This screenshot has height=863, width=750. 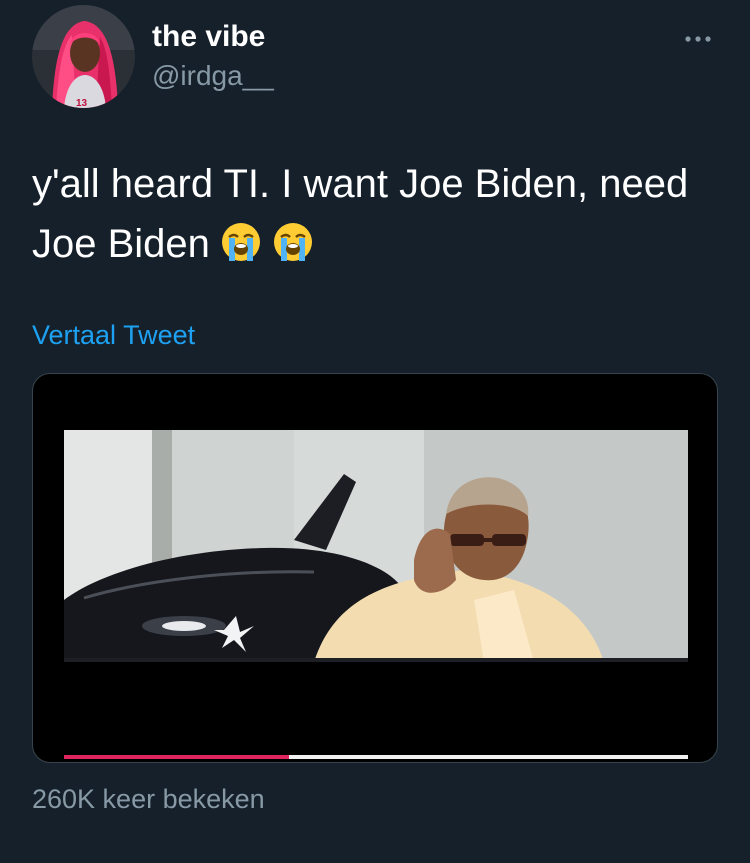 I want to click on translate-tweet-link: Vertaal Tweet, so click(x=113, y=335).